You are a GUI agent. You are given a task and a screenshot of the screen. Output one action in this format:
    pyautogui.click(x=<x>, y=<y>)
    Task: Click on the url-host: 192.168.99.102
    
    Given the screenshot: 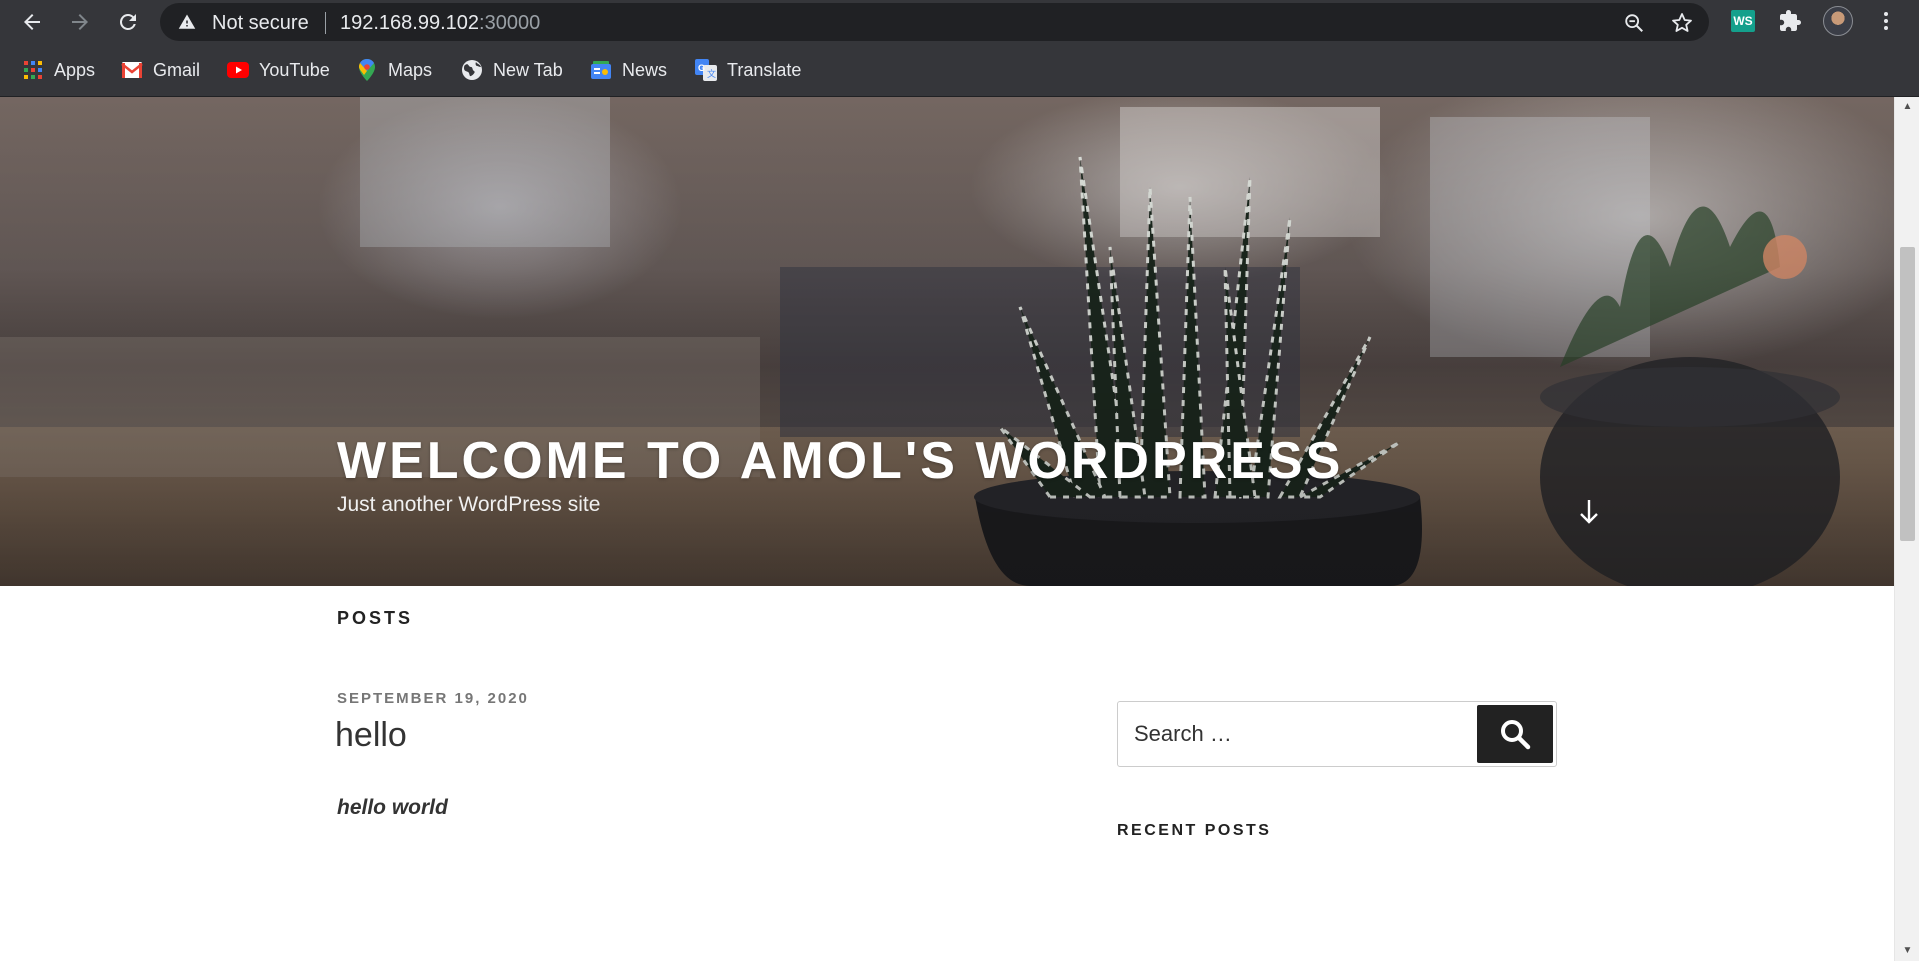 What is the action you would take?
    pyautogui.click(x=410, y=23)
    